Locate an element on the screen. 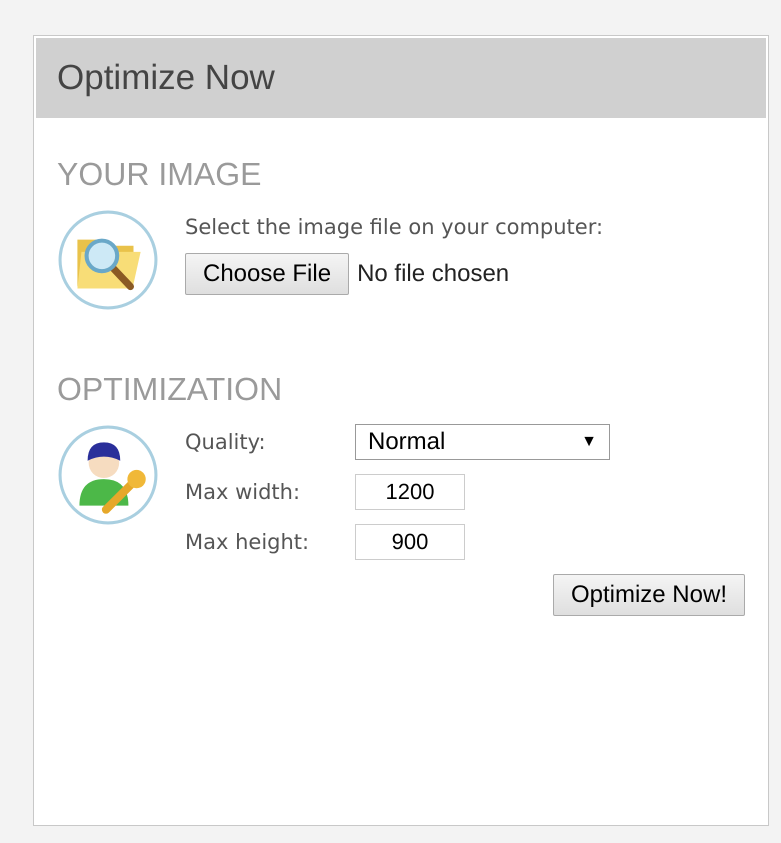  folder-search-icon is located at coordinates (108, 260).